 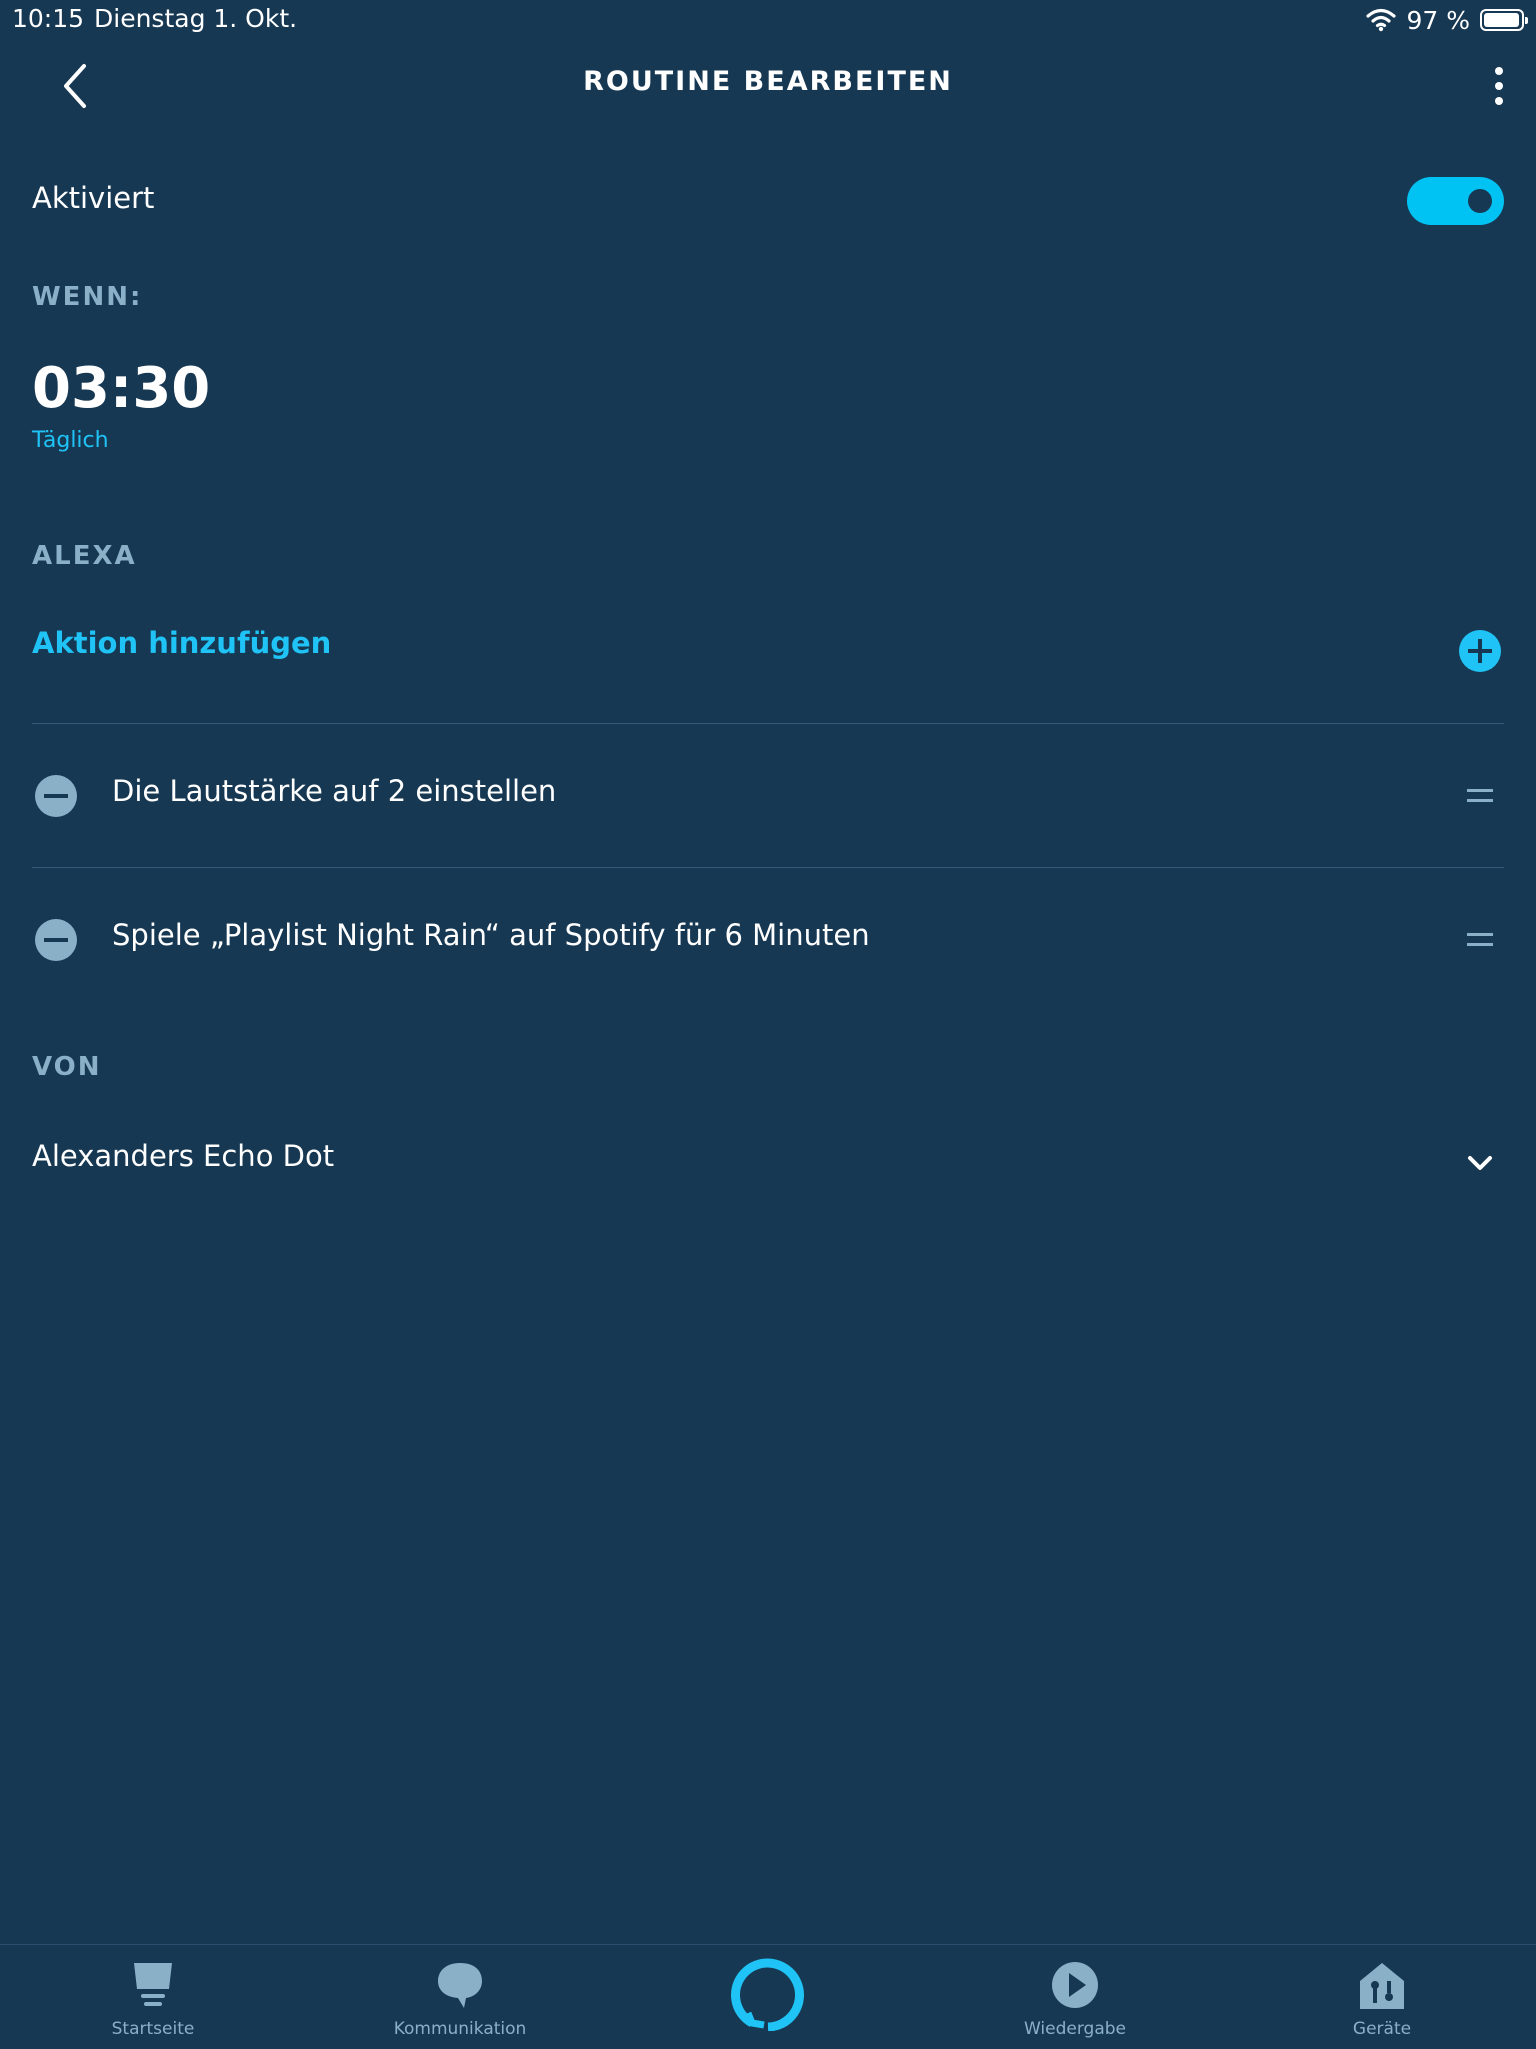 I want to click on nav-devices-label: Geräte, so click(x=1382, y=2029).